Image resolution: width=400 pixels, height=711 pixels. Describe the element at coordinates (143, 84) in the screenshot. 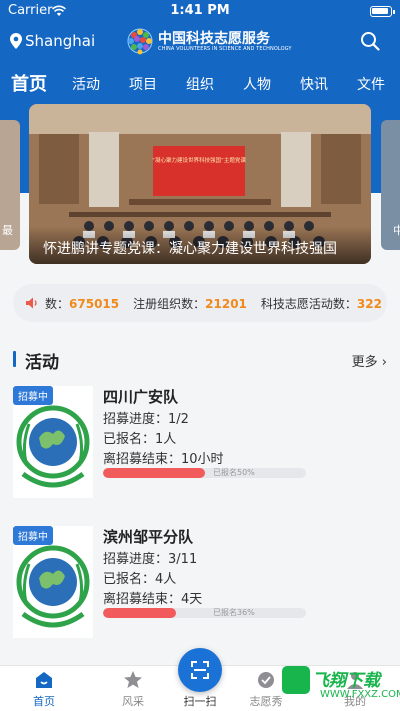

I see `nav-tab-projects: 项目` at that location.